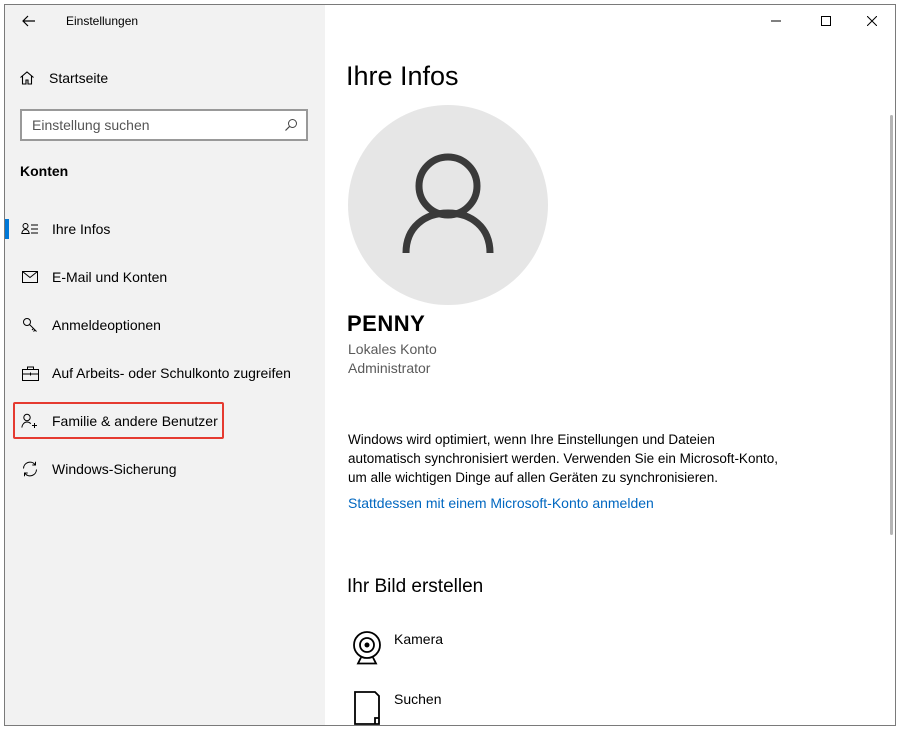 Image resolution: width=900 pixels, height=730 pixels. I want to click on back-arrow-icon, so click(28, 21).